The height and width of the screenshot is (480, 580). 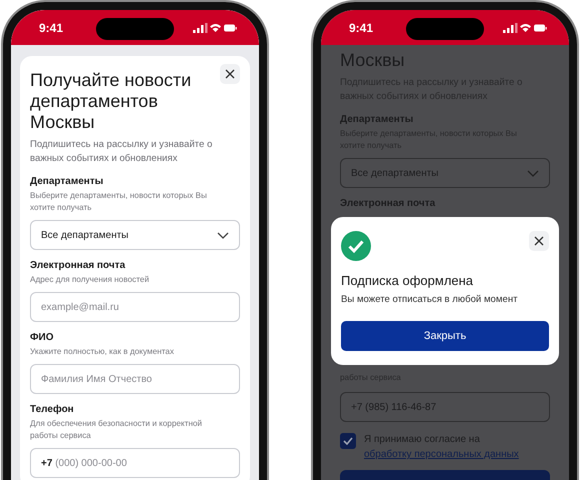 I want to click on field-hint: Адрес для получения новостей, so click(x=90, y=280).